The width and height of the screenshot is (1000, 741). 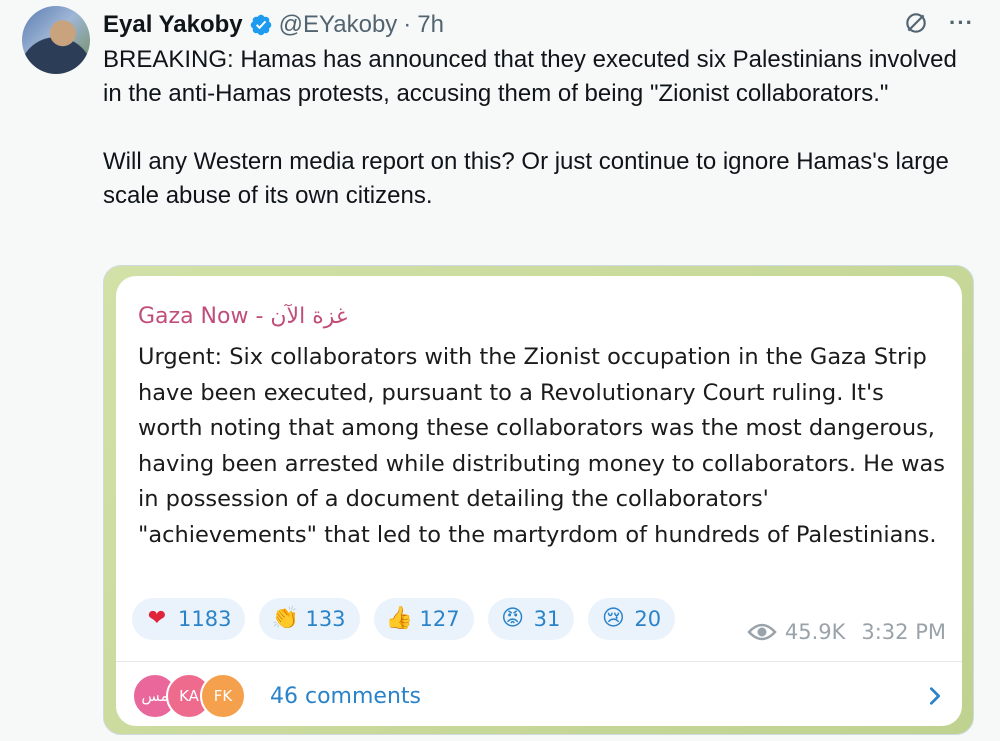 What do you see at coordinates (189, 696) in the screenshot?
I see `commenter-avatars: مس KA FK` at bounding box center [189, 696].